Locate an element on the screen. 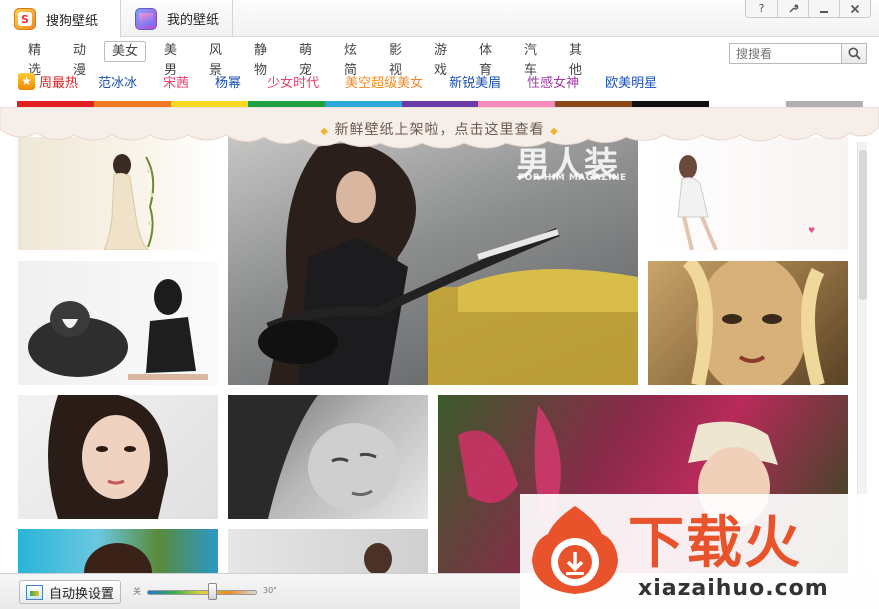 This screenshot has height=609, width=879. category-qiche: 汽车 is located at coordinates (530, 59).